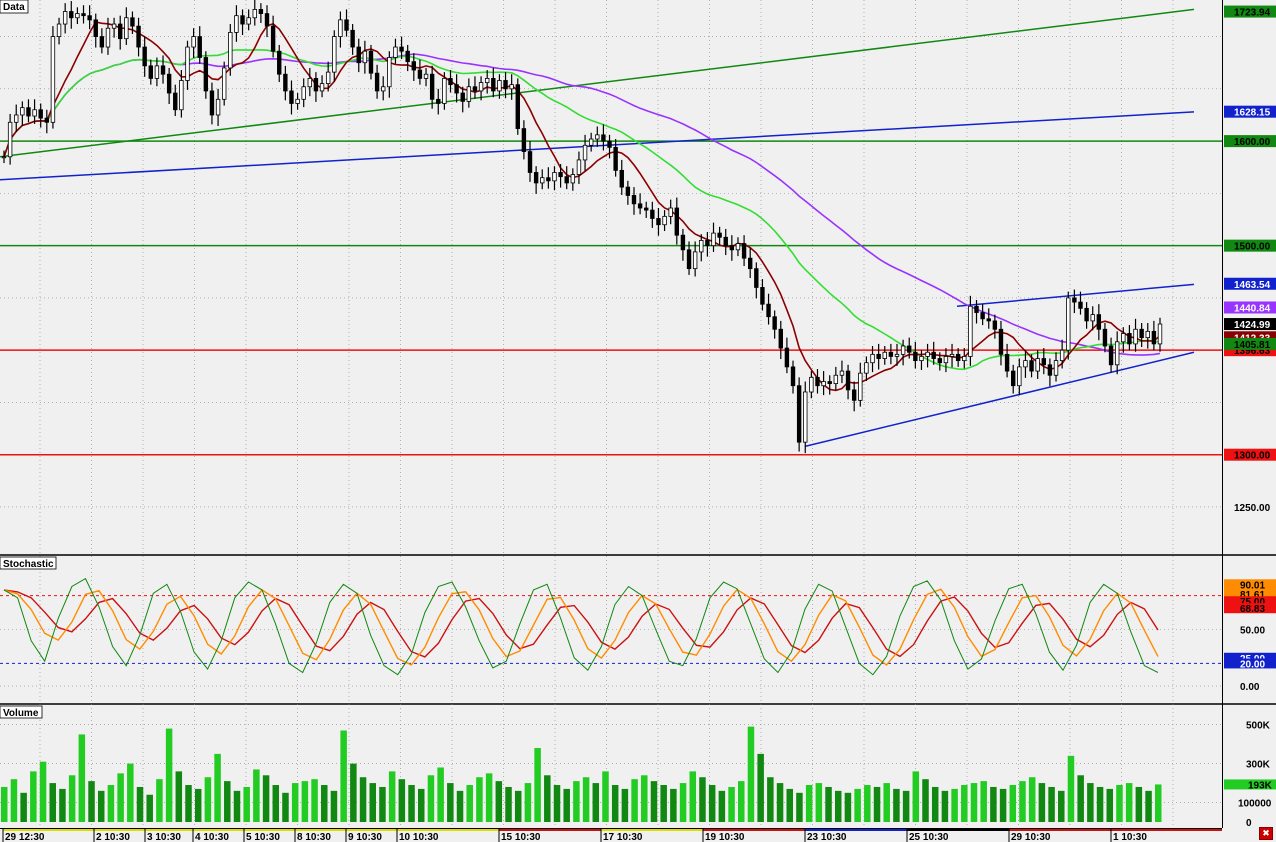 The image size is (1276, 842). What do you see at coordinates (1252, 325) in the screenshot?
I see `price-tag-label: 1424.99` at bounding box center [1252, 325].